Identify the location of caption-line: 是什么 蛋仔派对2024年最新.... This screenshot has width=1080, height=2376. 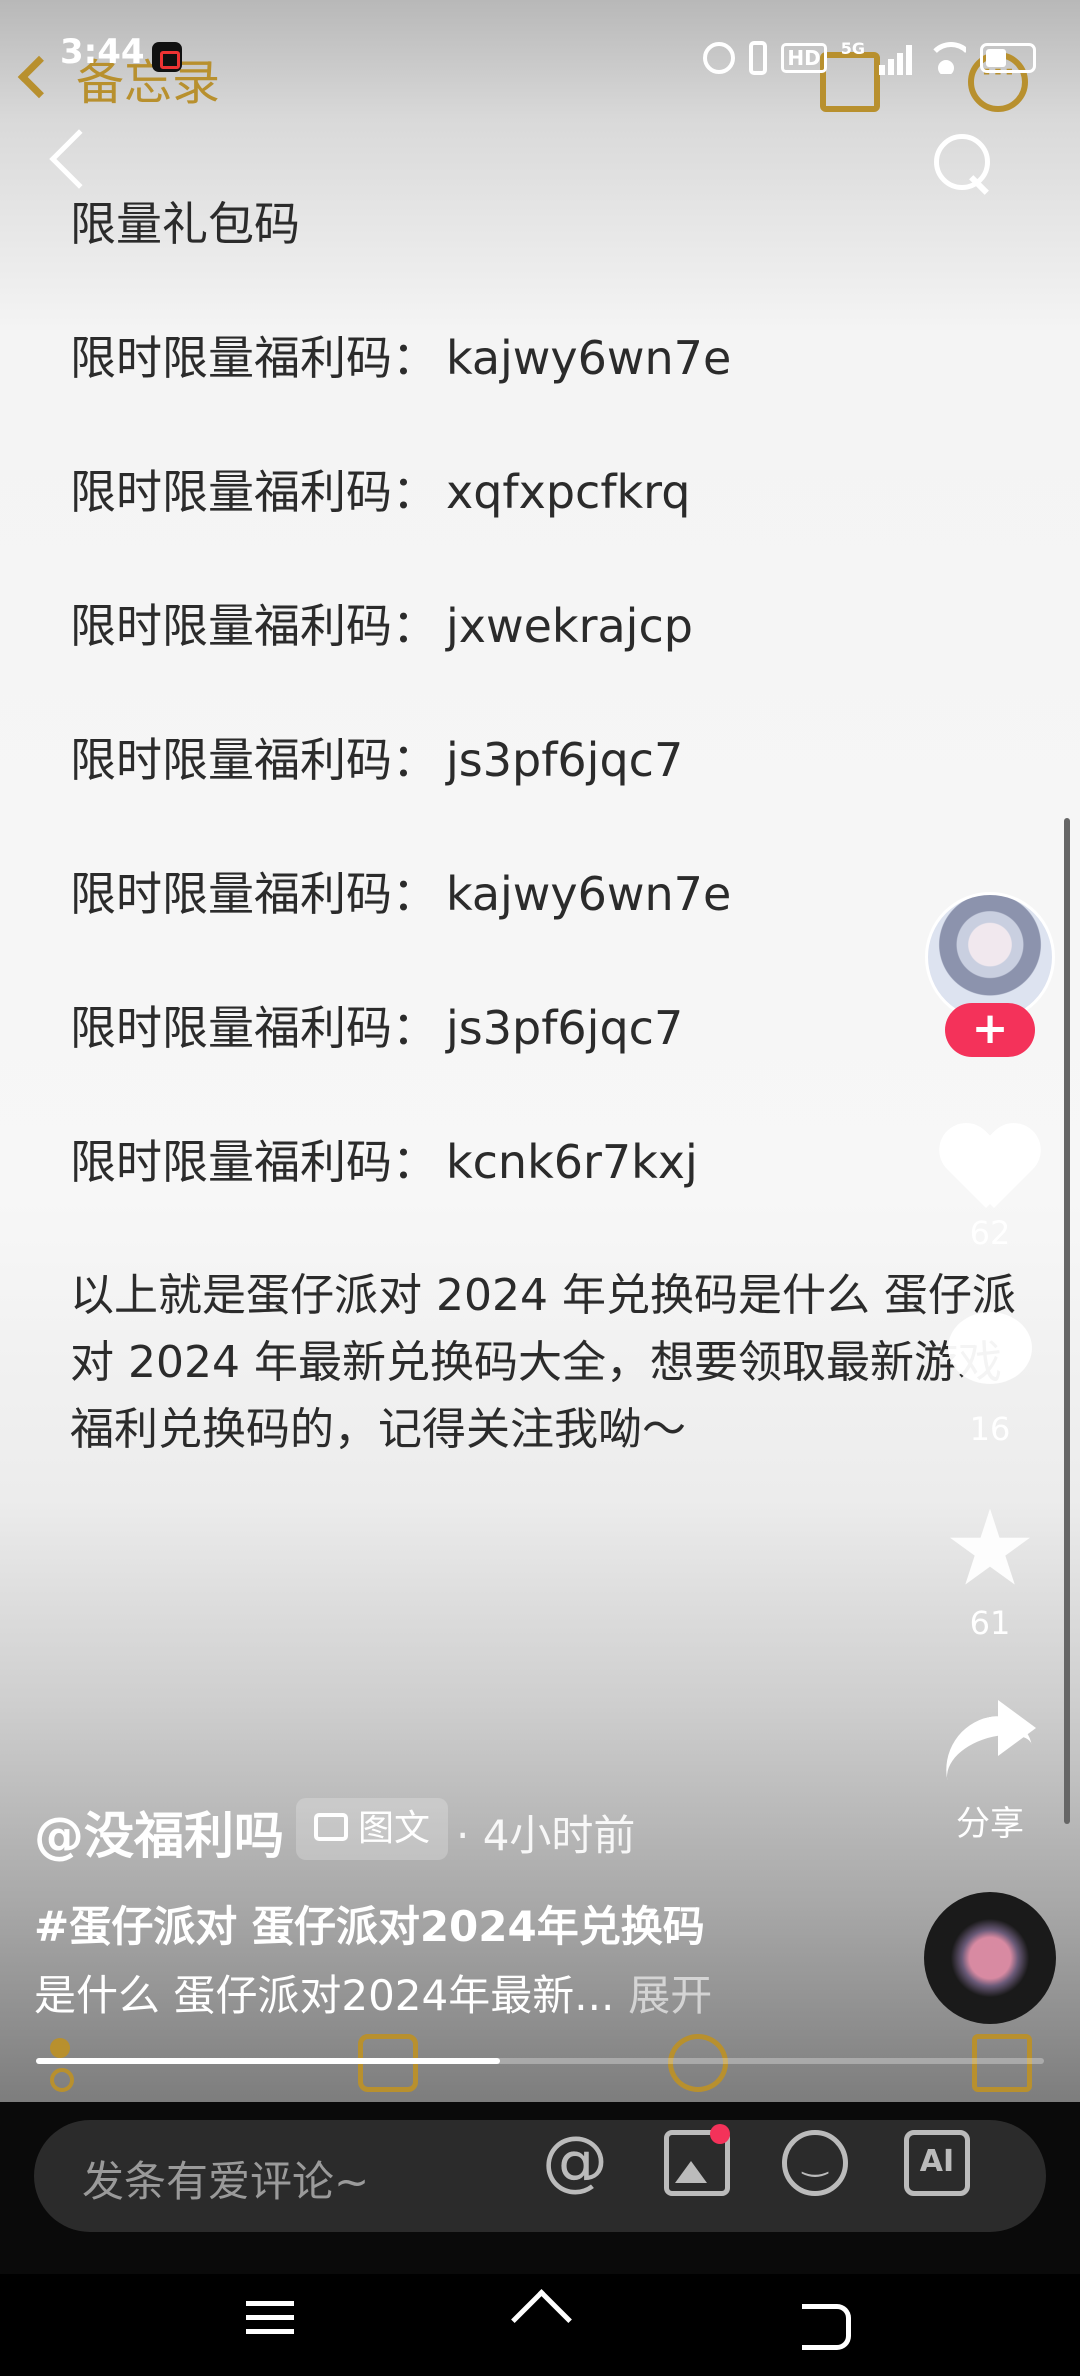
(324, 1995).